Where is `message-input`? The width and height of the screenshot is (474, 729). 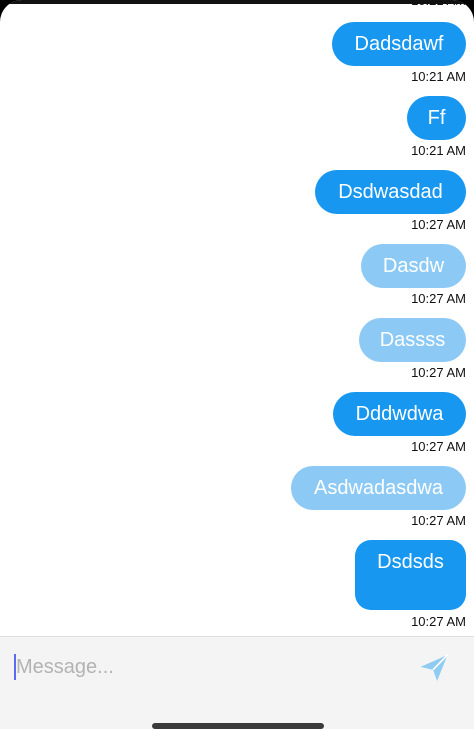 message-input is located at coordinates (206, 667).